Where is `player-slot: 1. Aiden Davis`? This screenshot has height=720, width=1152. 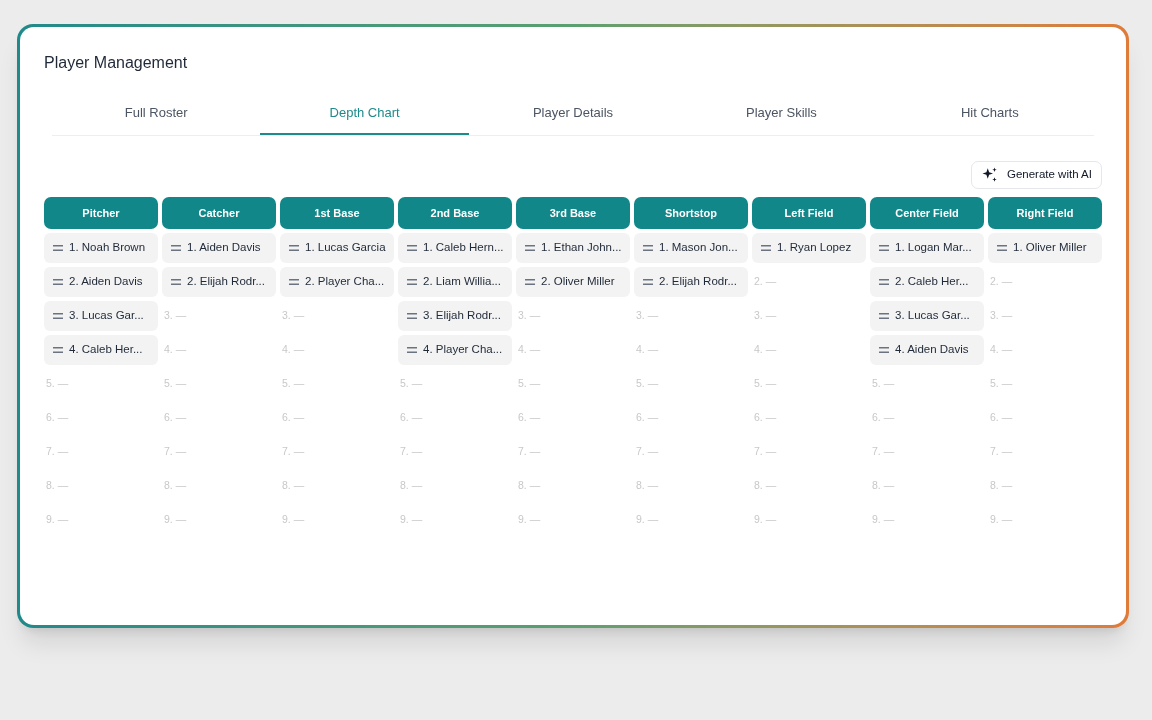 player-slot: 1. Aiden Davis is located at coordinates (219, 248).